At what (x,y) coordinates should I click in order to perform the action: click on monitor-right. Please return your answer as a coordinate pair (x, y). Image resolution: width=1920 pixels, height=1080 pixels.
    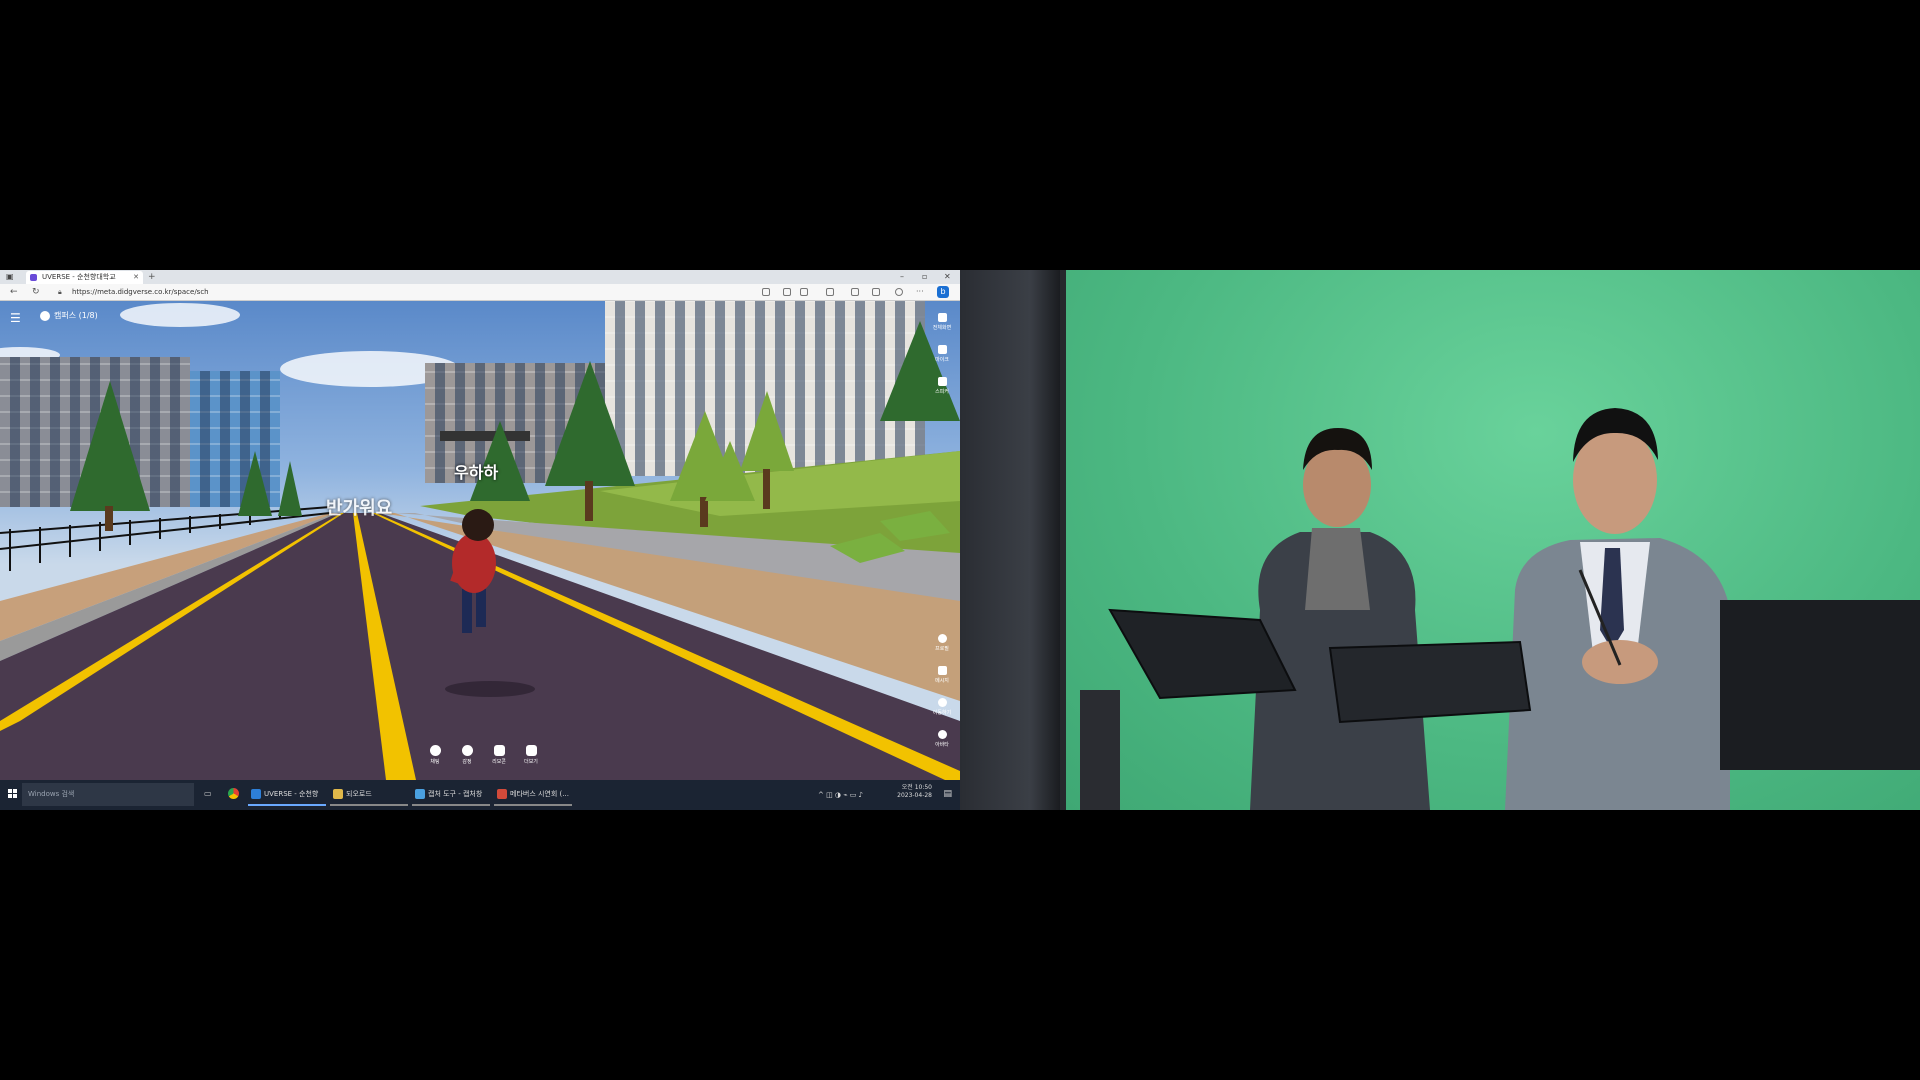
    Looking at the image, I should click on (1430, 682).